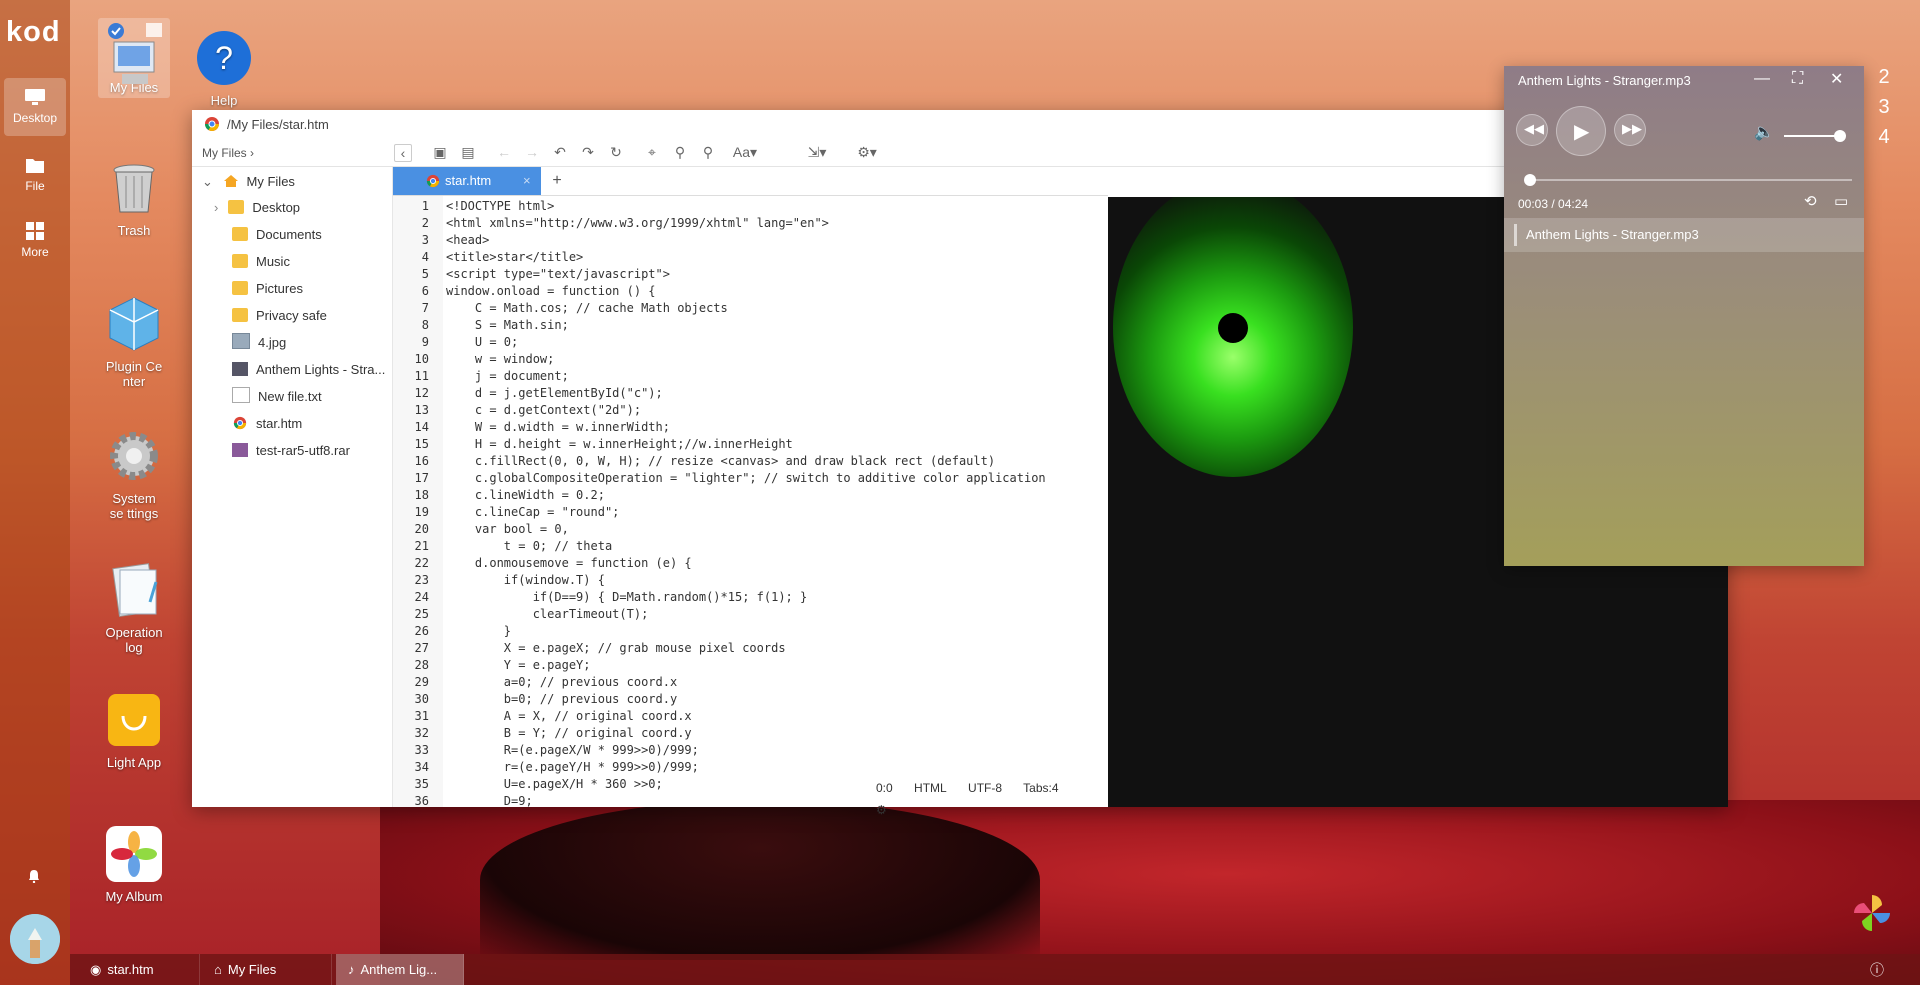 This screenshot has height=985, width=1920. I want to click on add-tab-button: +, so click(557, 181).